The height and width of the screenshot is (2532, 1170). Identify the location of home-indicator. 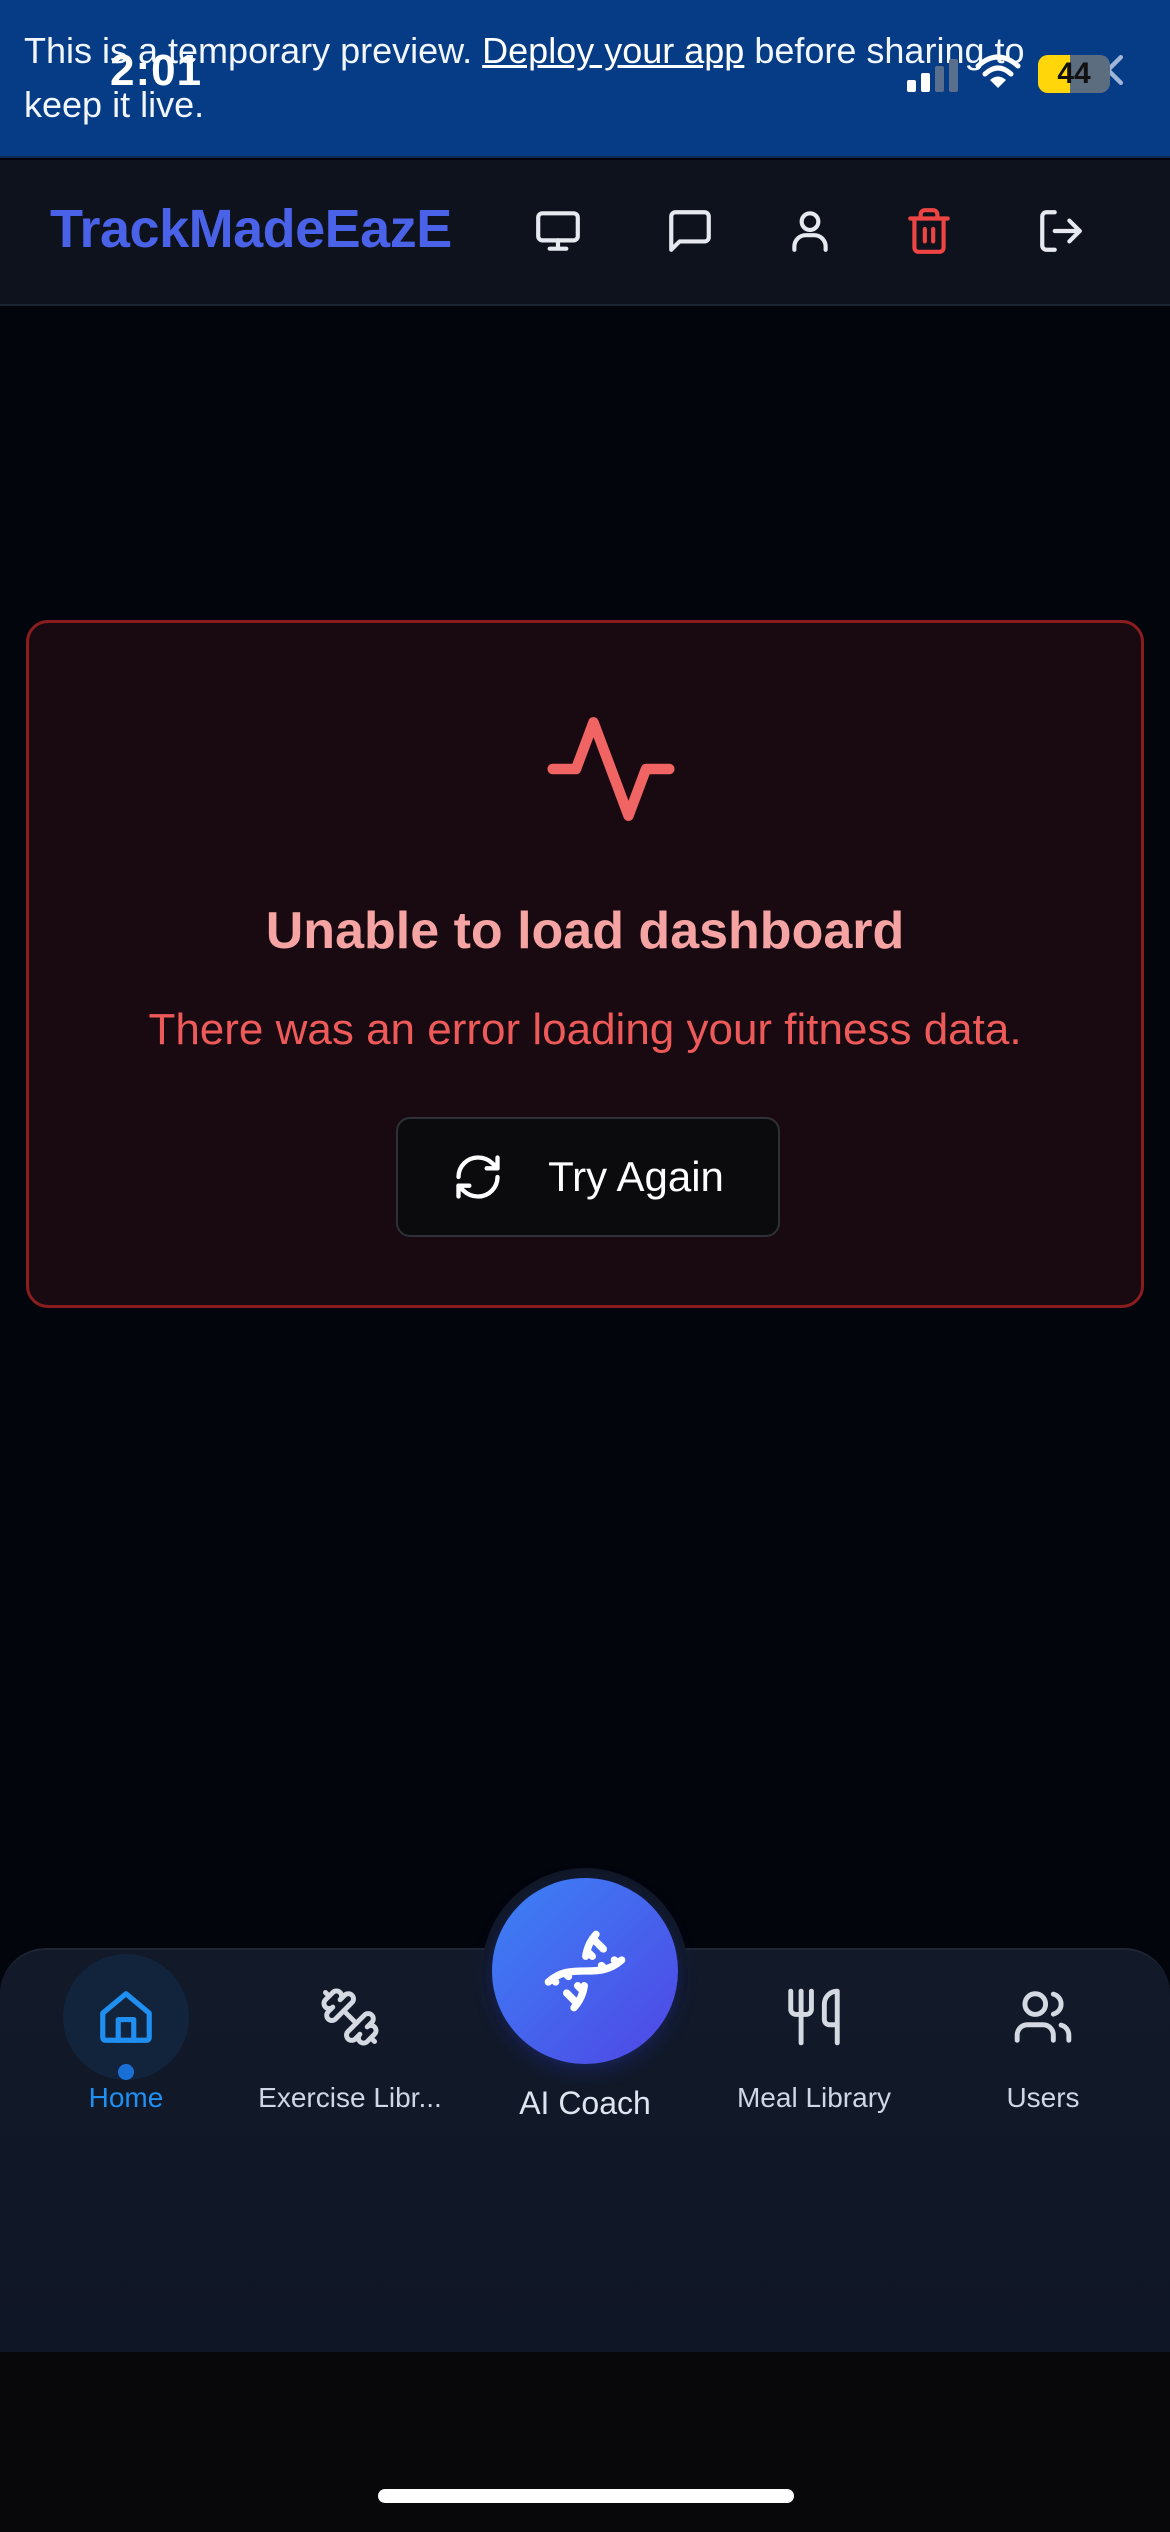
(586, 2496).